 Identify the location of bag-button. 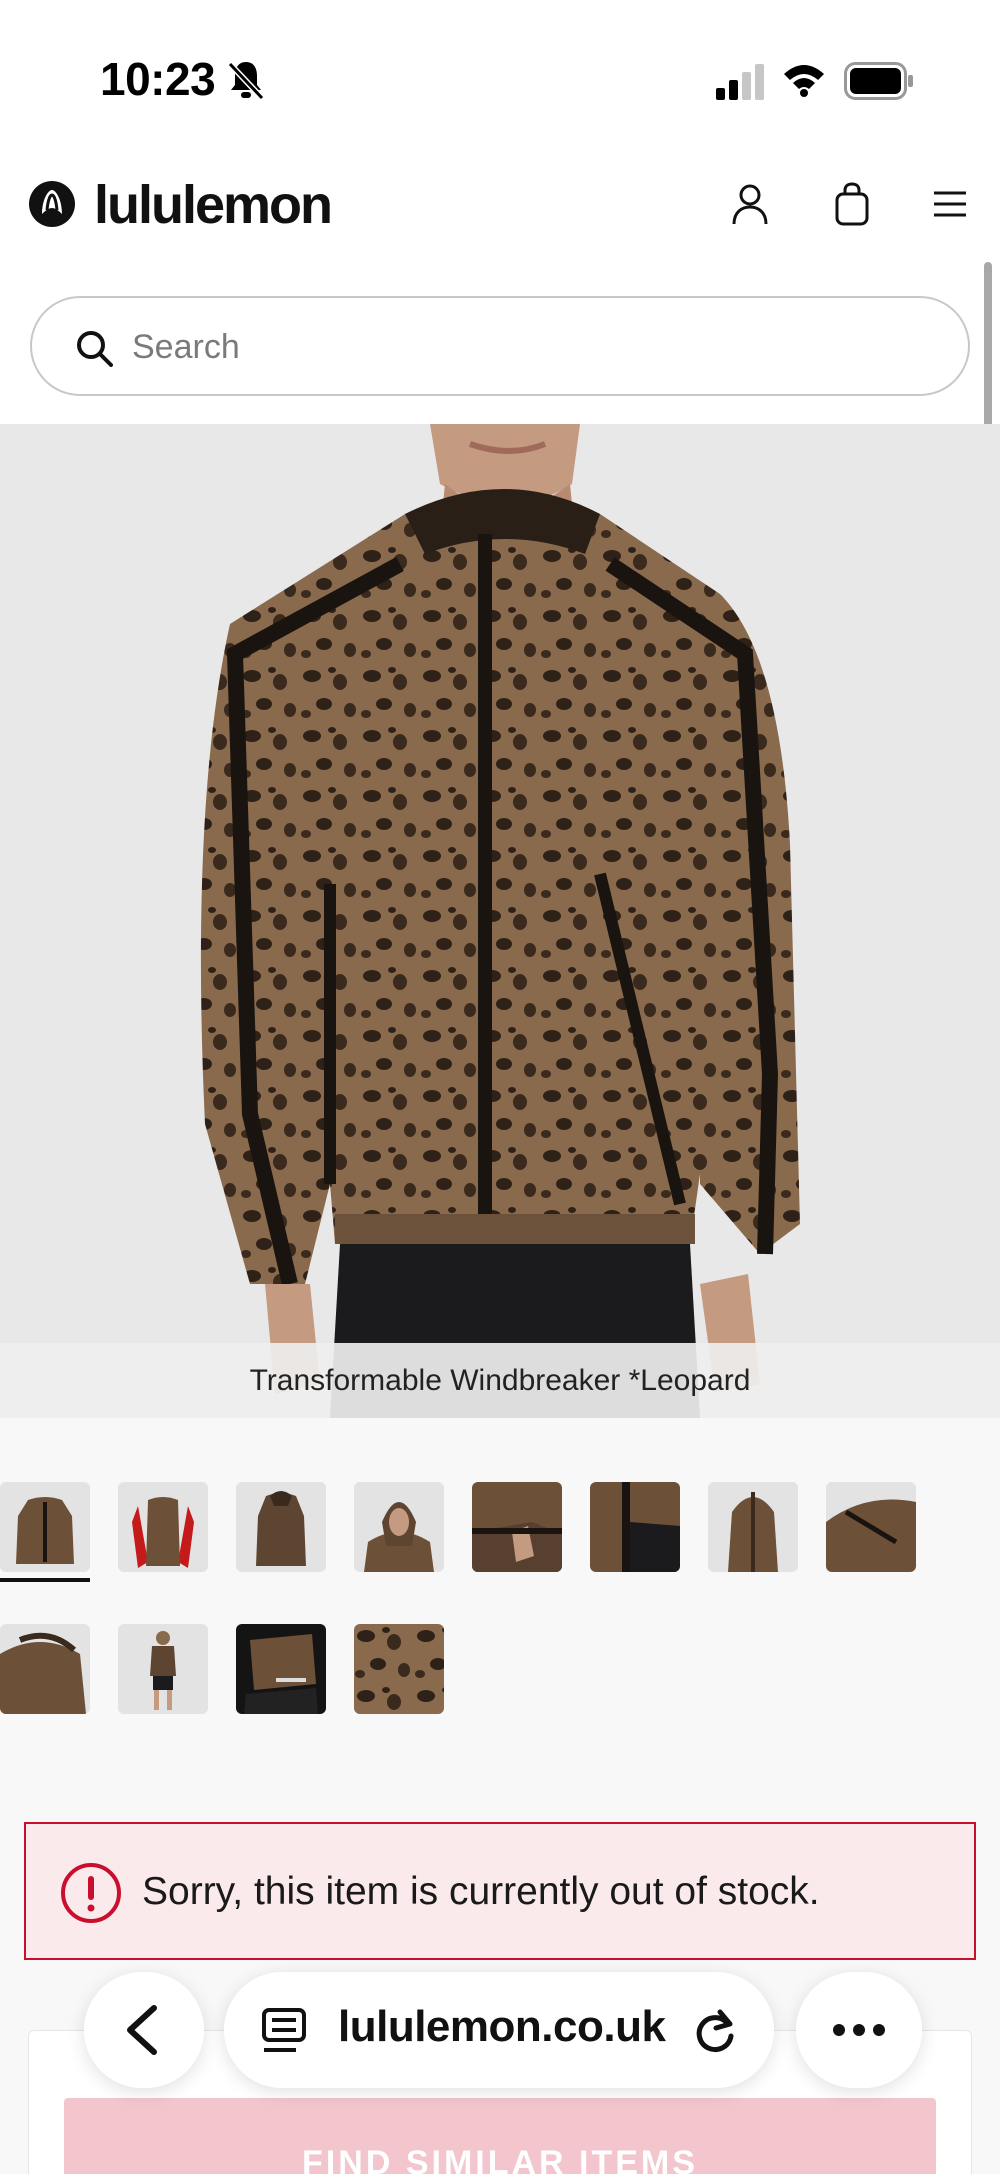
(852, 204).